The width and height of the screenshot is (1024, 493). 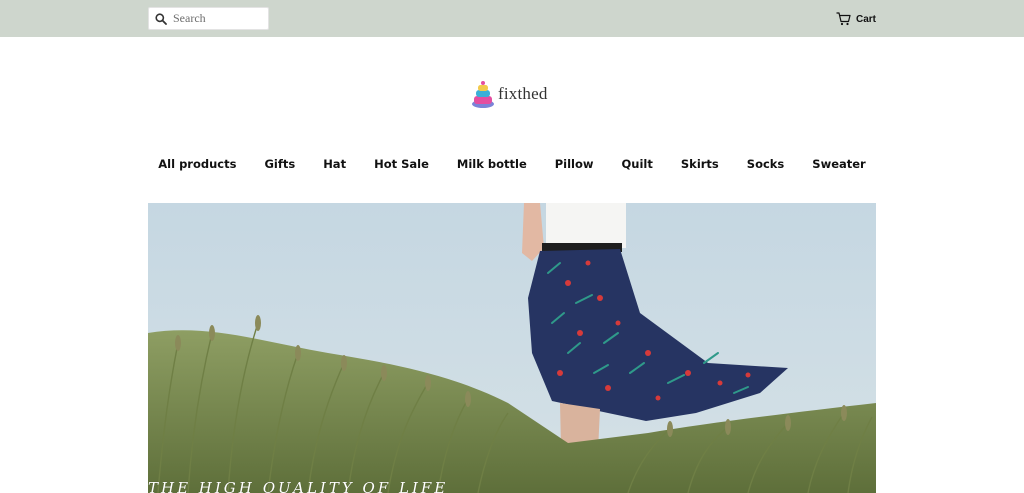 I want to click on cart-link: Cart, so click(x=856, y=19).